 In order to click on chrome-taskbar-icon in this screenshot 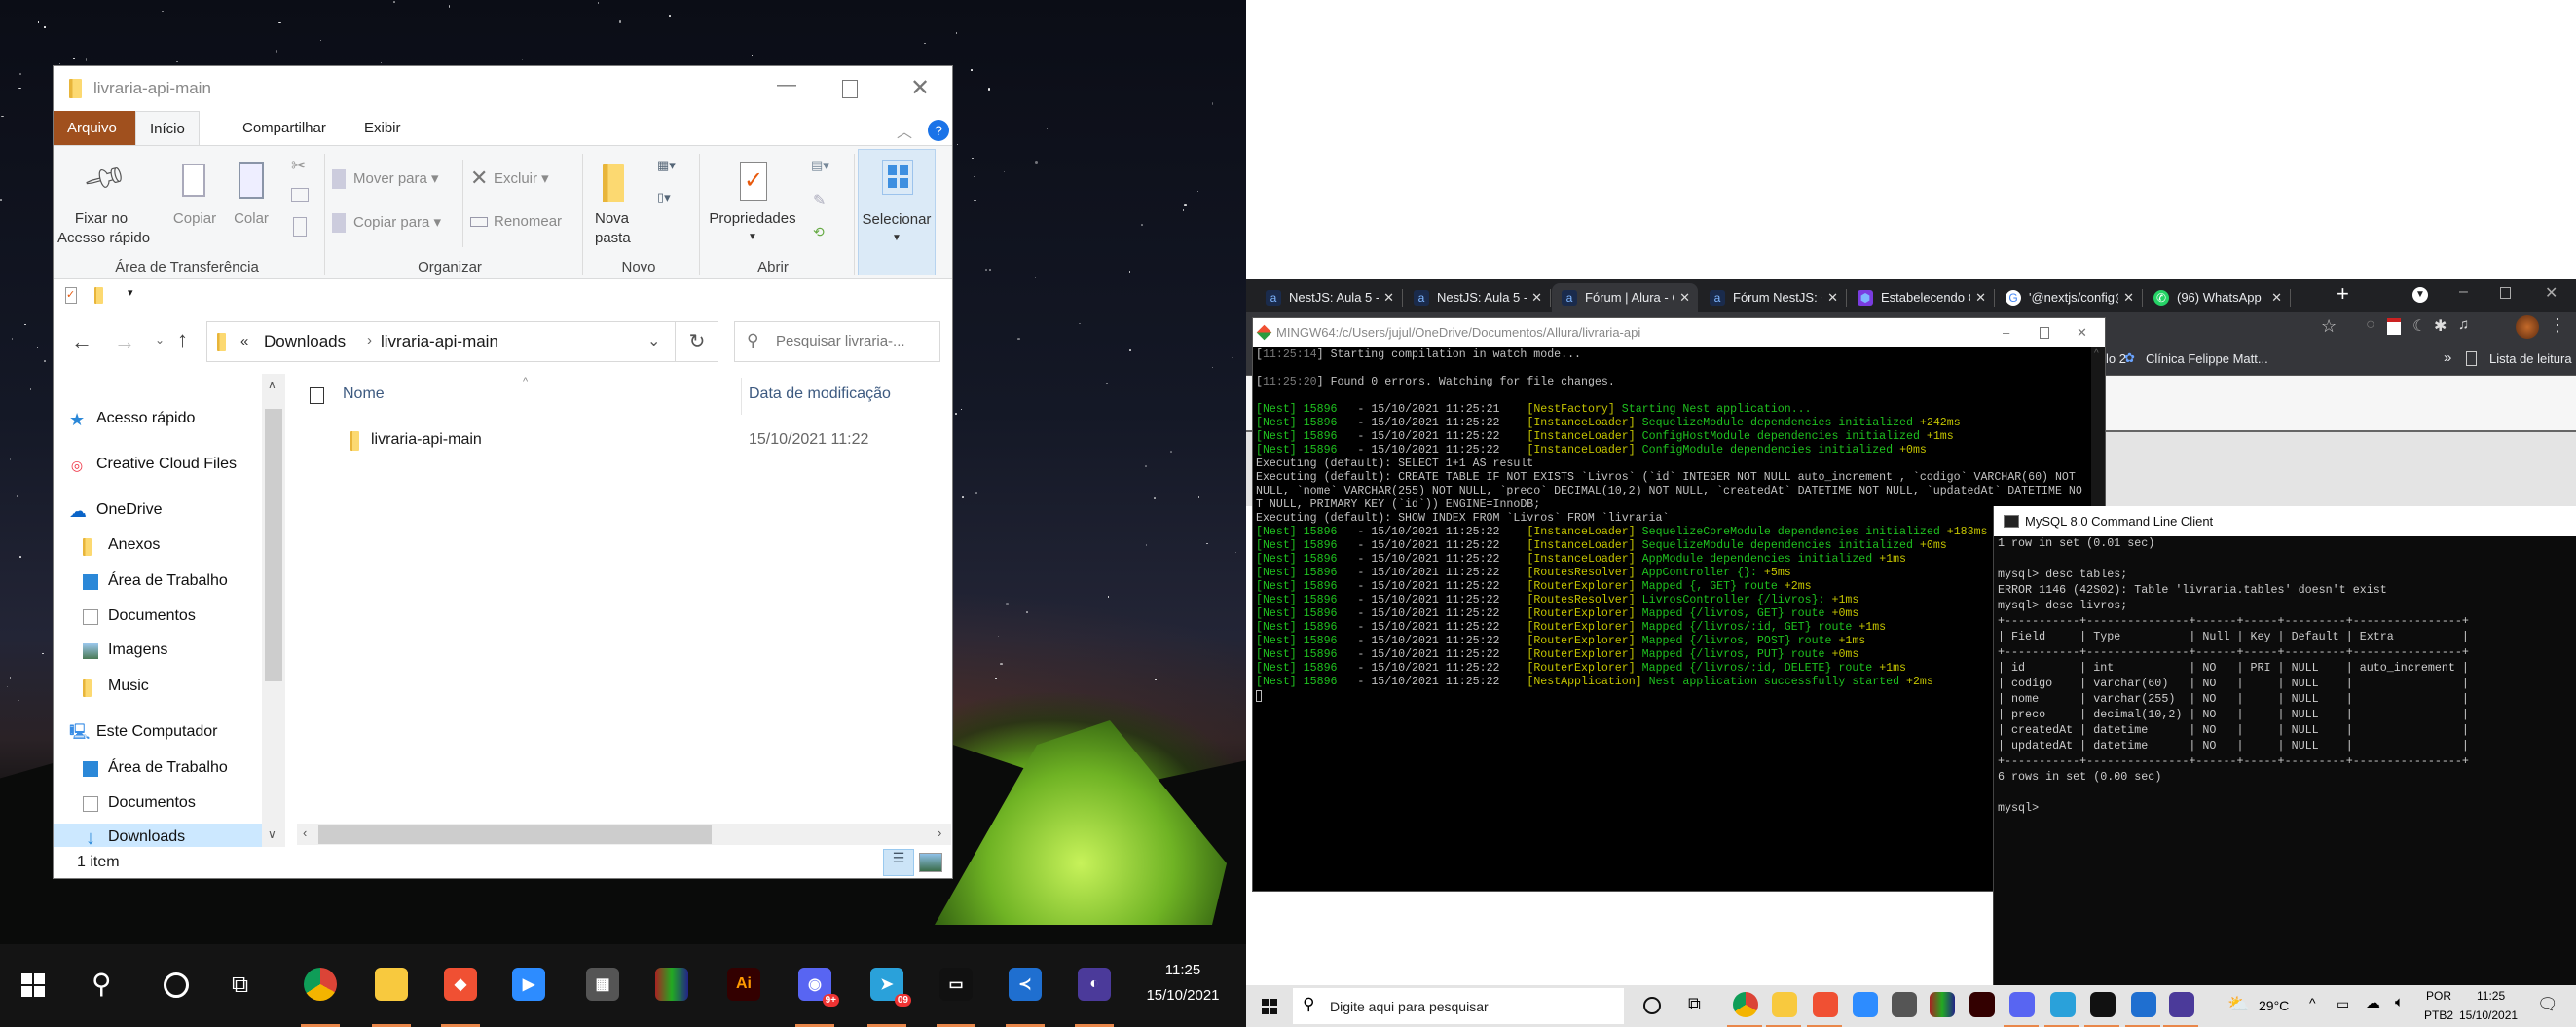, I will do `click(320, 984)`.